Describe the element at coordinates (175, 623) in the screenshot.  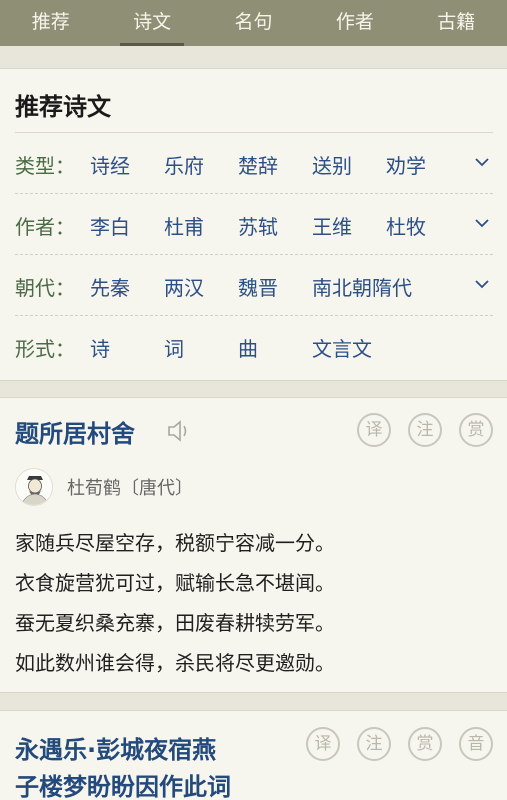
I see `poem-line: 蚕无夏织桑充寨，田废春耕犊劳军。` at that location.